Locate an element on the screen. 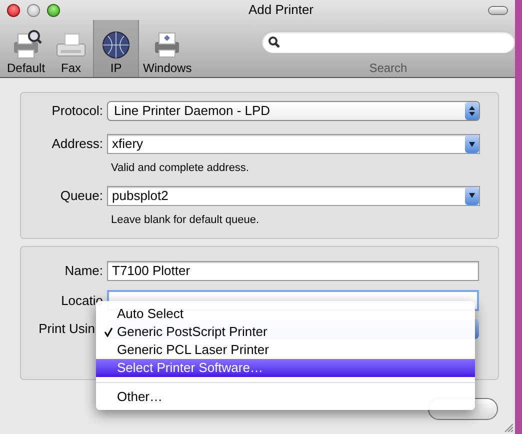 This screenshot has width=522, height=434. field-label: Protocol: is located at coordinates (77, 111).